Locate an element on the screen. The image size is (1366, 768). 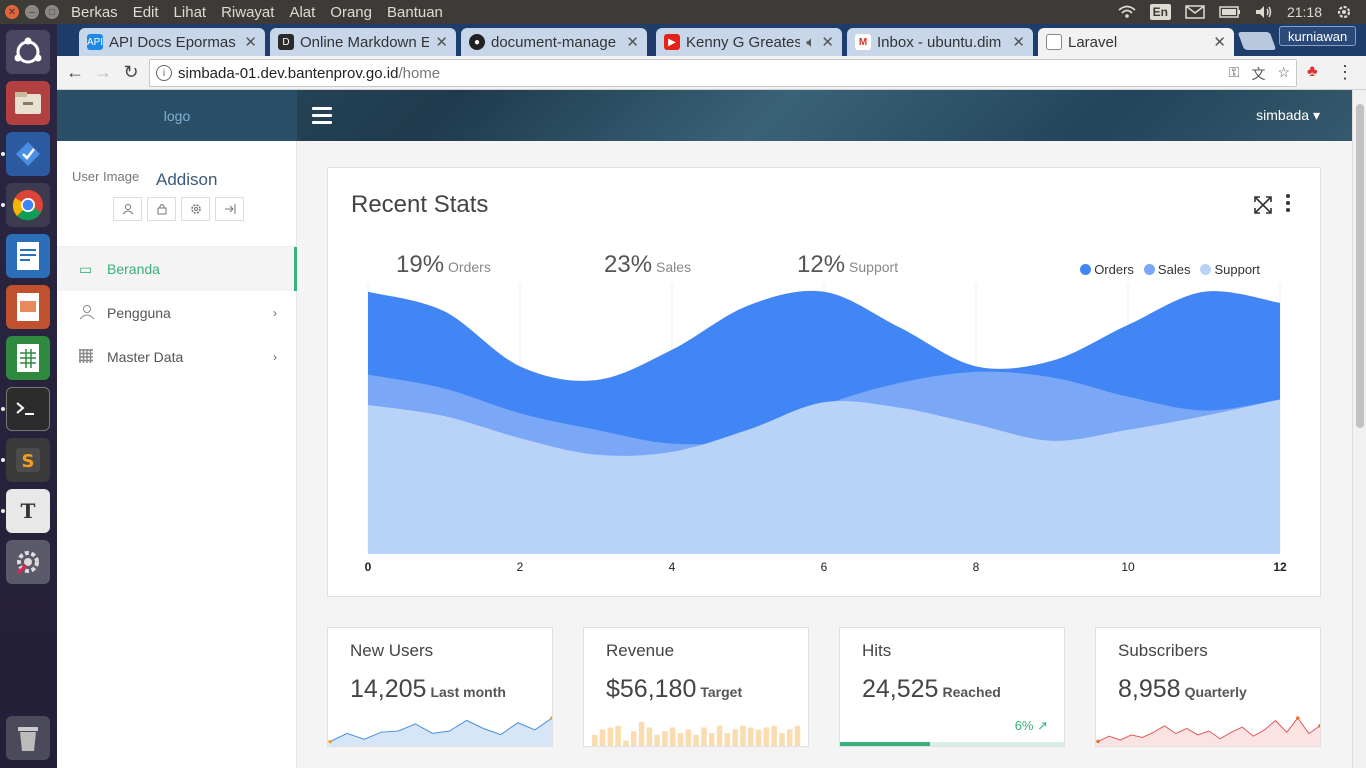
card-value: 24,525 Reached is located at coordinates (931, 689).